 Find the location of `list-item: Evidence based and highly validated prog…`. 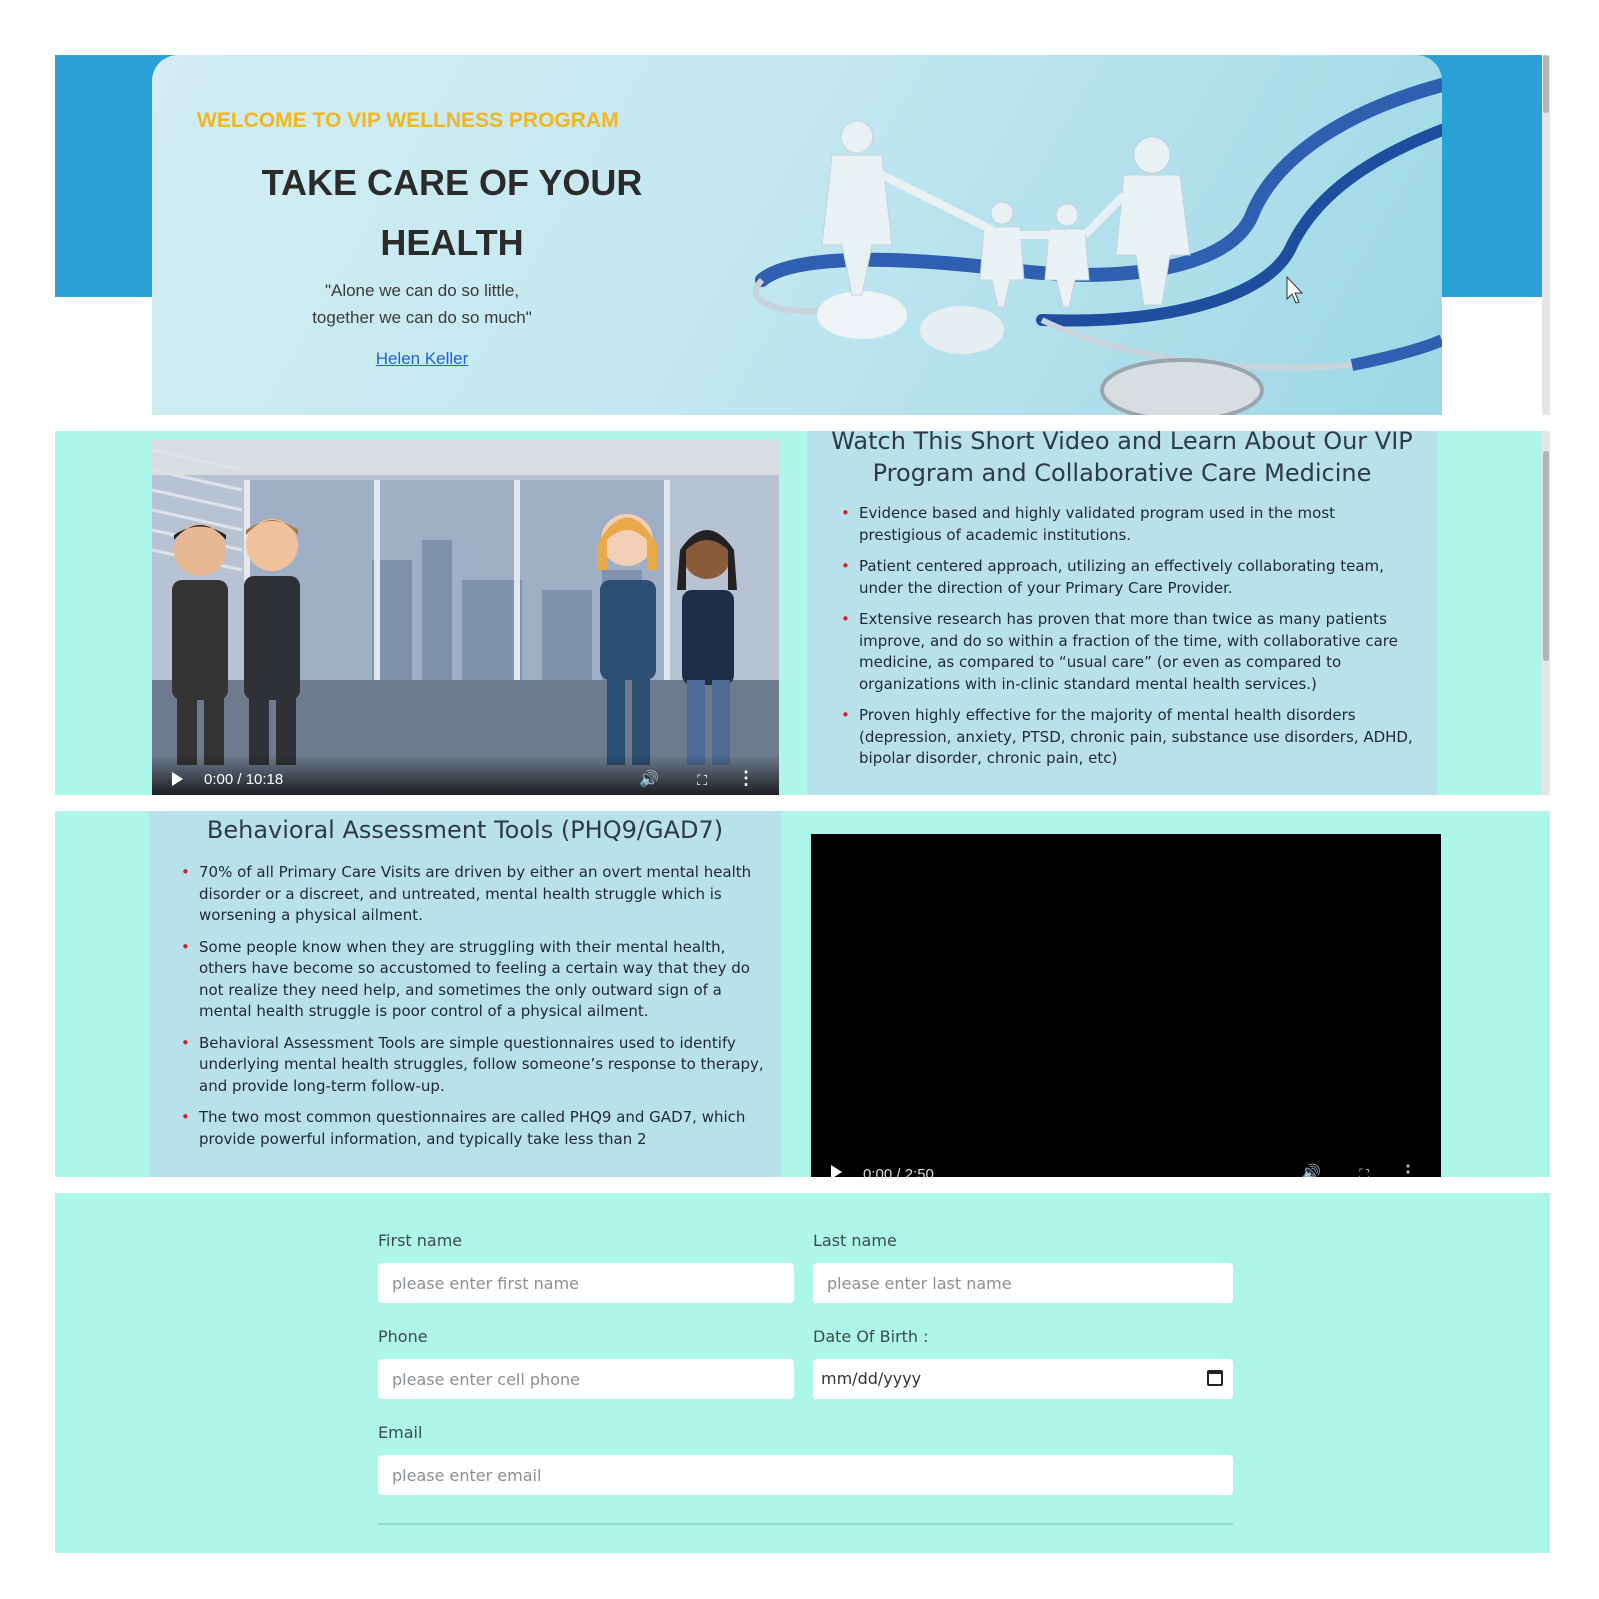

list-item: Evidence based and highly validated prog… is located at coordinates (1130, 524).